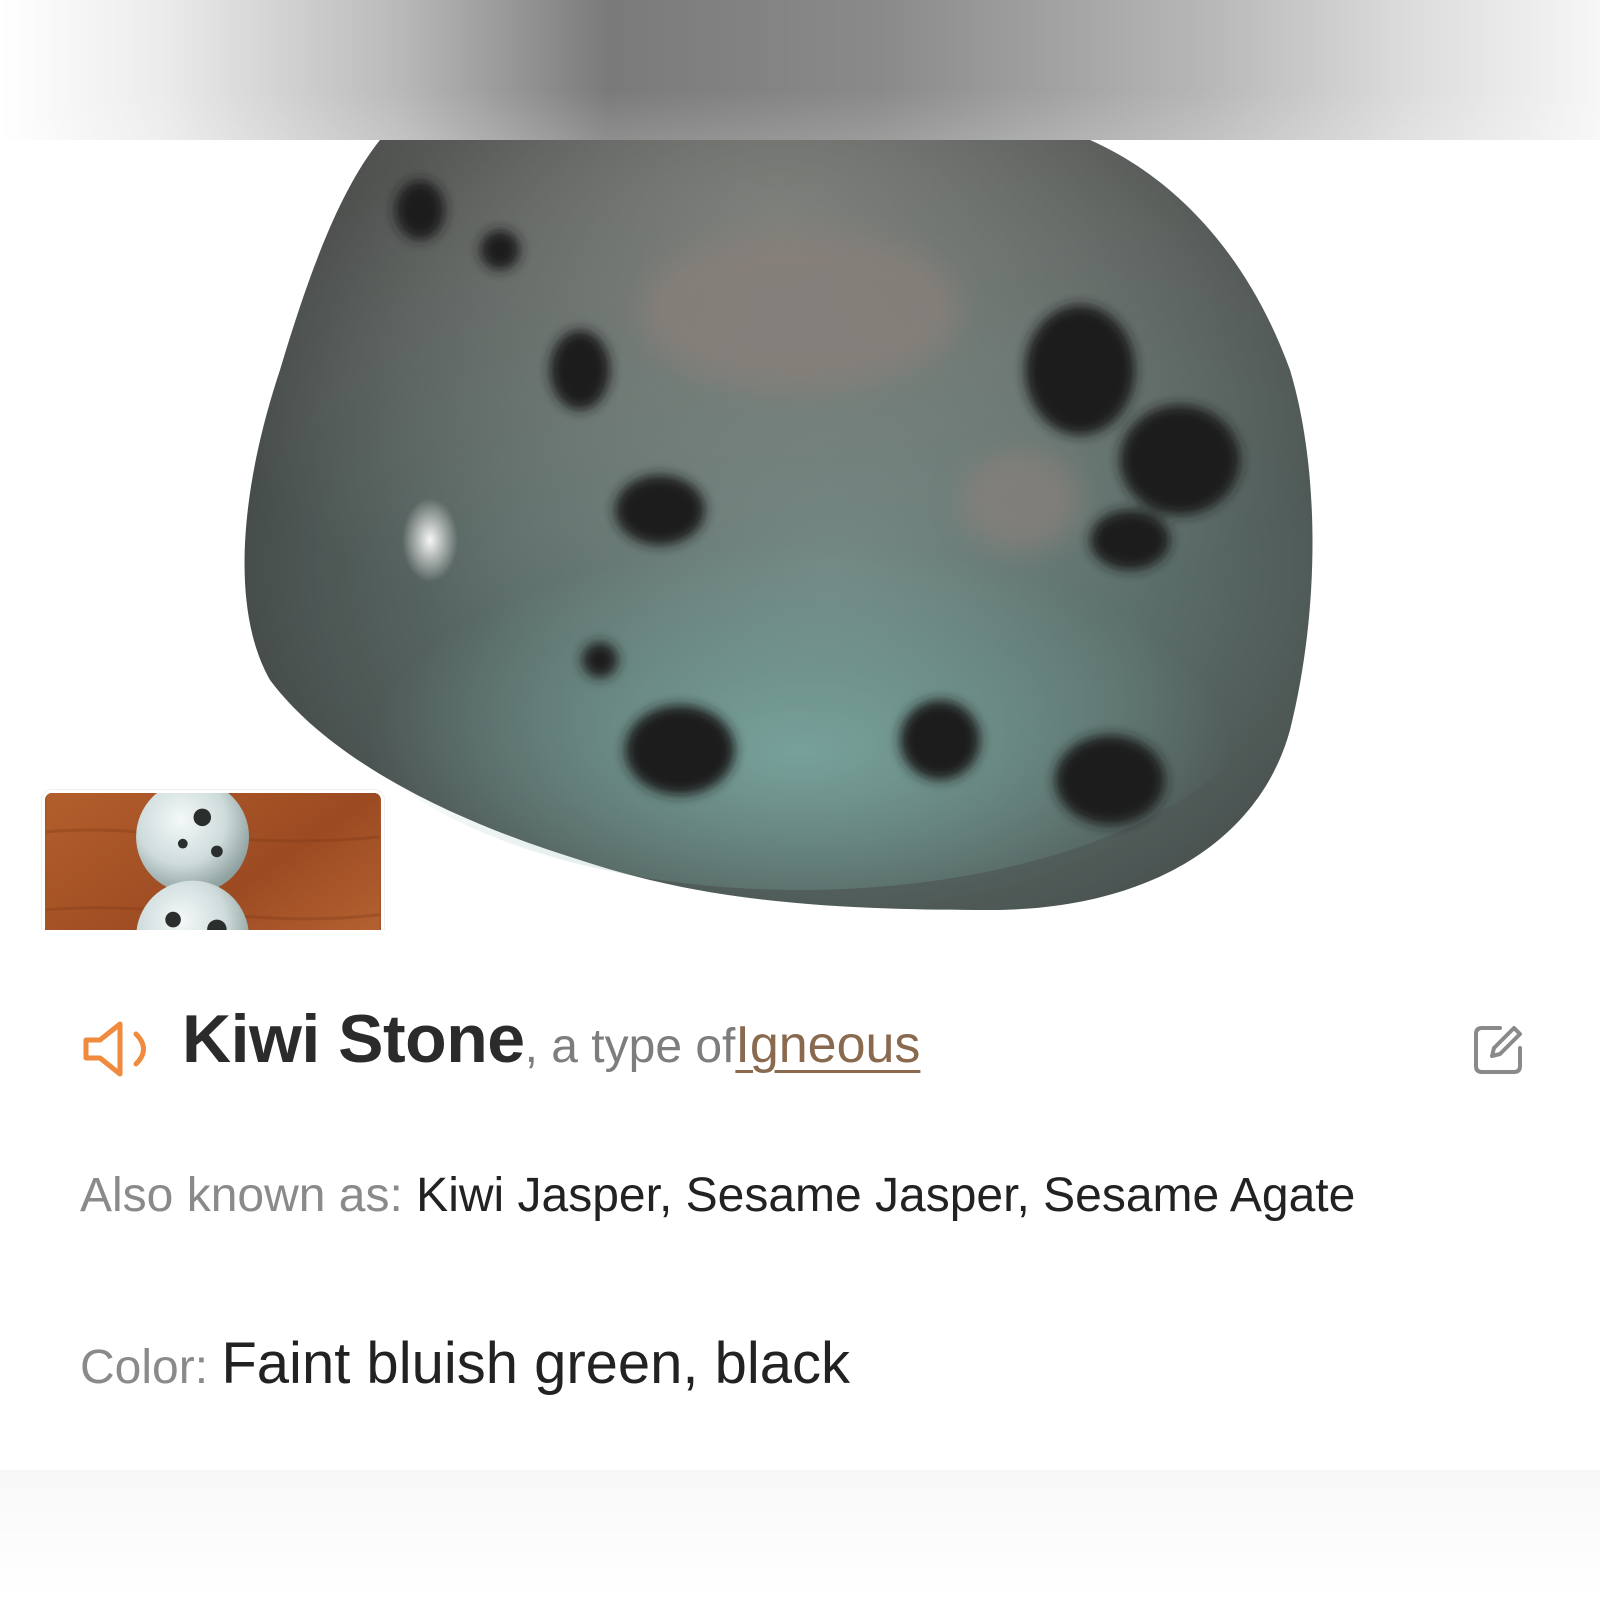  I want to click on edit-icon, so click(1498, 1050).